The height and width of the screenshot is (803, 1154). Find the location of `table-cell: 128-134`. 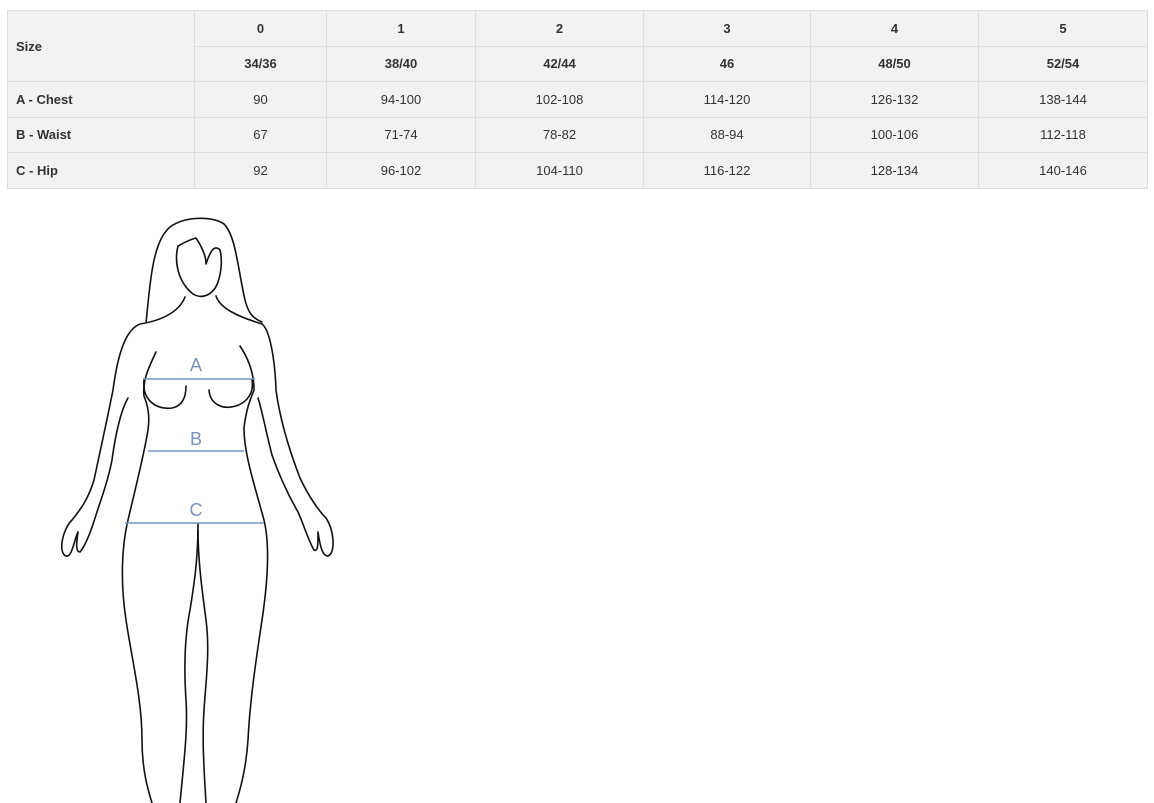

table-cell: 128-134 is located at coordinates (894, 170).